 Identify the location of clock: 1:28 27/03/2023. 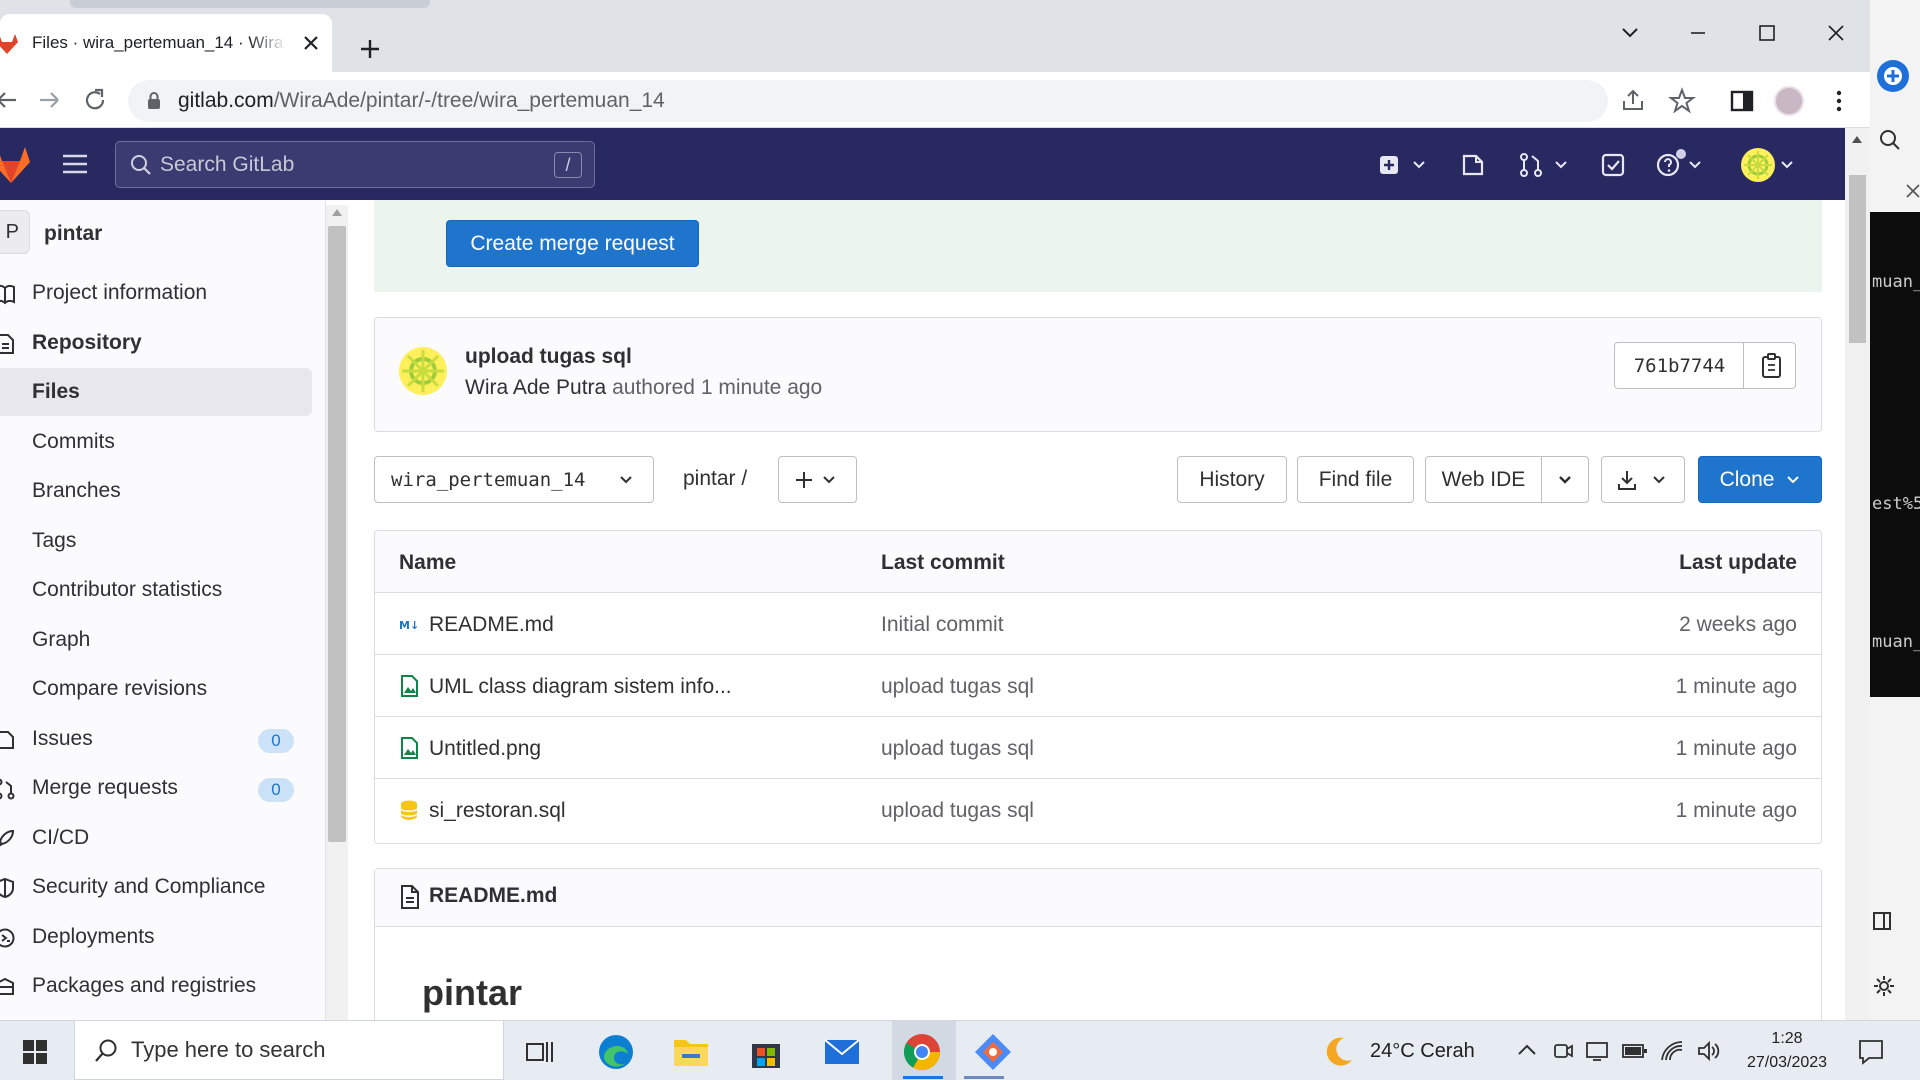
(1787, 1051).